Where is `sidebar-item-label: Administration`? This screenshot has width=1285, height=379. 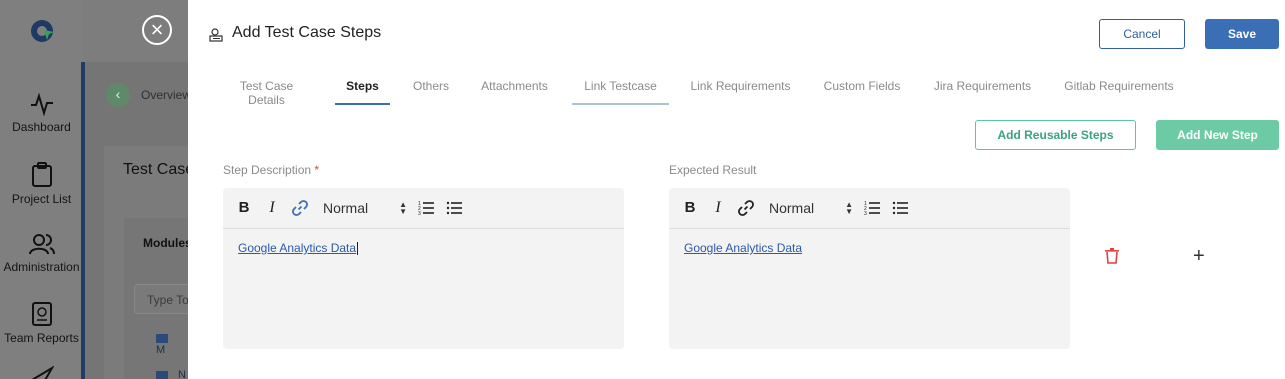 sidebar-item-label: Administration is located at coordinates (41, 267).